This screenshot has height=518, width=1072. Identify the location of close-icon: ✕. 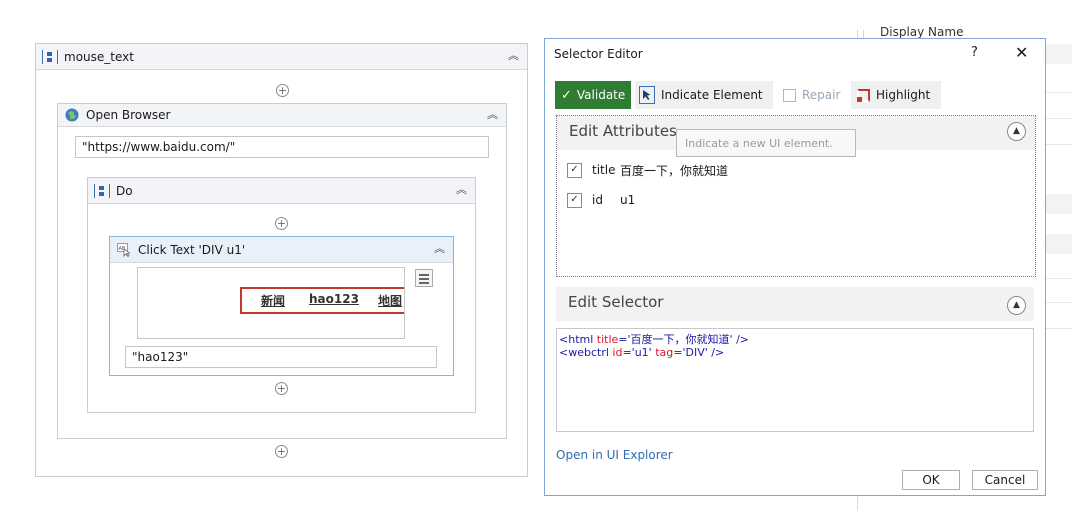
(1021, 52).